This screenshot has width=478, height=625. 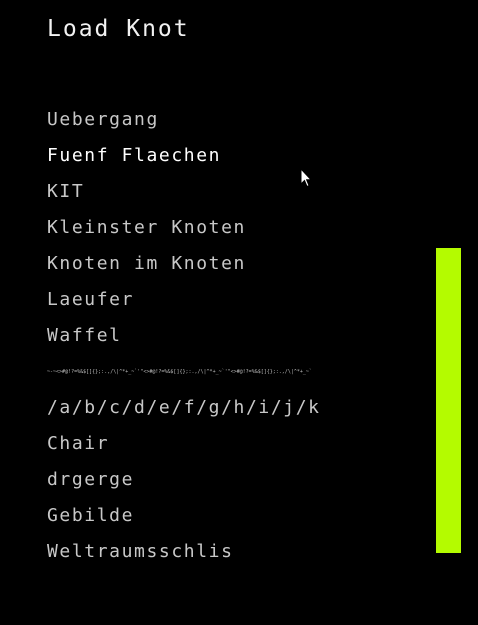 What do you see at coordinates (237, 300) in the screenshot?
I see `knot-item-laeufer: Laeufer` at bounding box center [237, 300].